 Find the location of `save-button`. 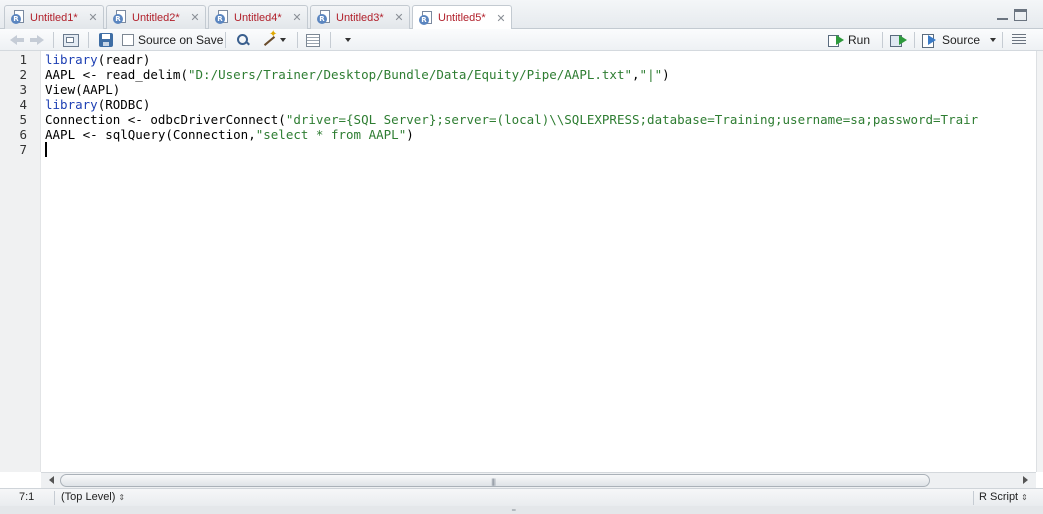

save-button is located at coordinates (106, 40).